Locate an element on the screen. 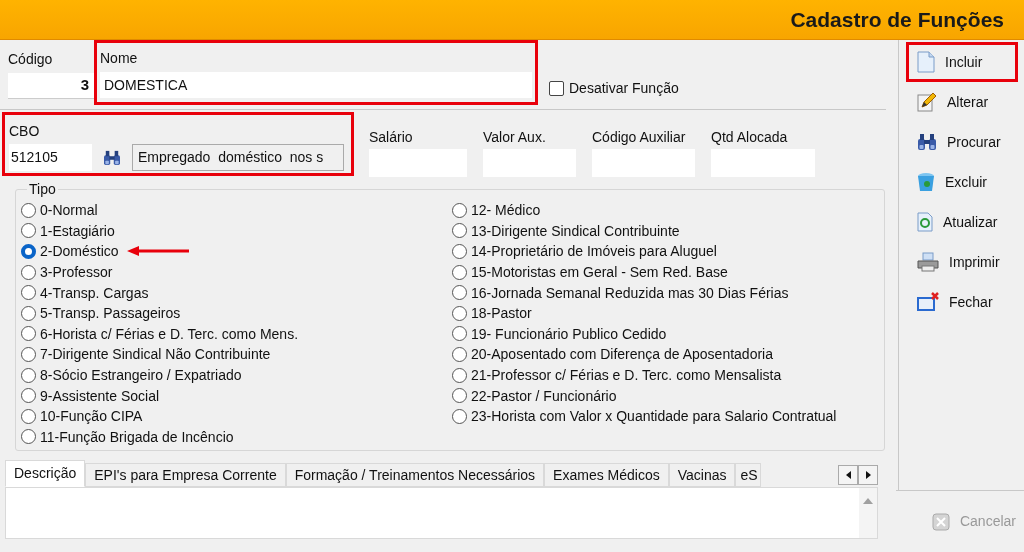 The height and width of the screenshot is (552, 1024). toolbar-button: Procurar is located at coordinates (962, 142).